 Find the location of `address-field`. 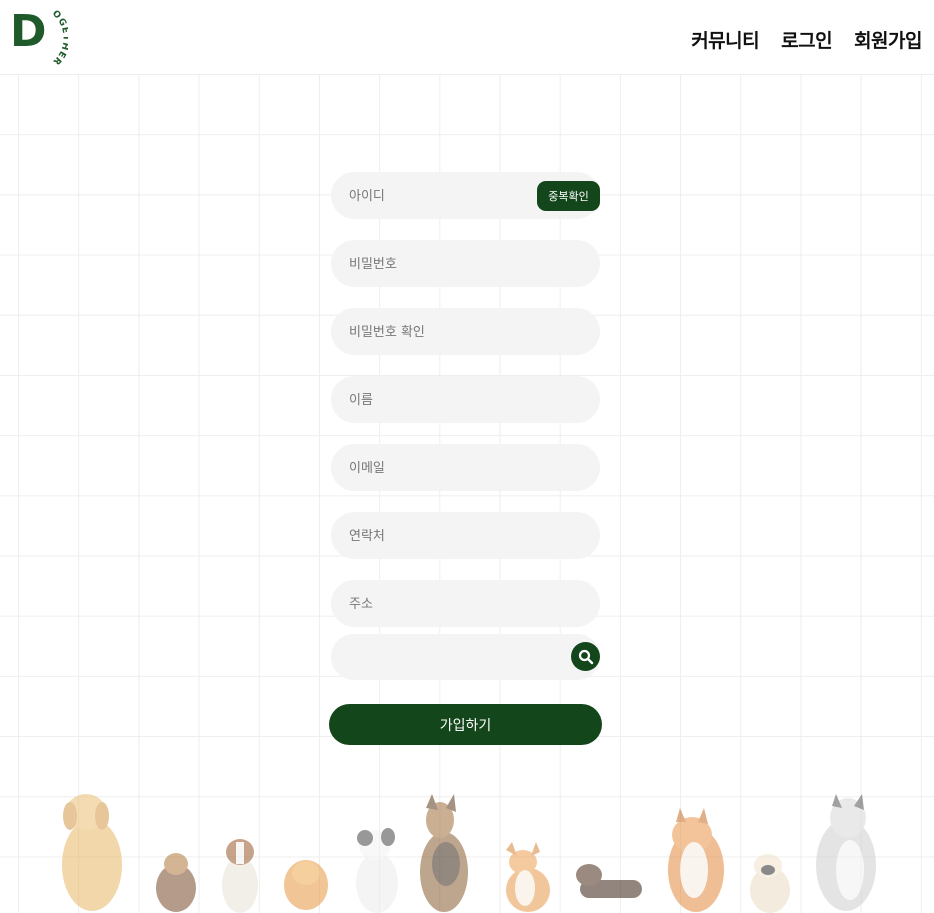

address-field is located at coordinates (465, 604).